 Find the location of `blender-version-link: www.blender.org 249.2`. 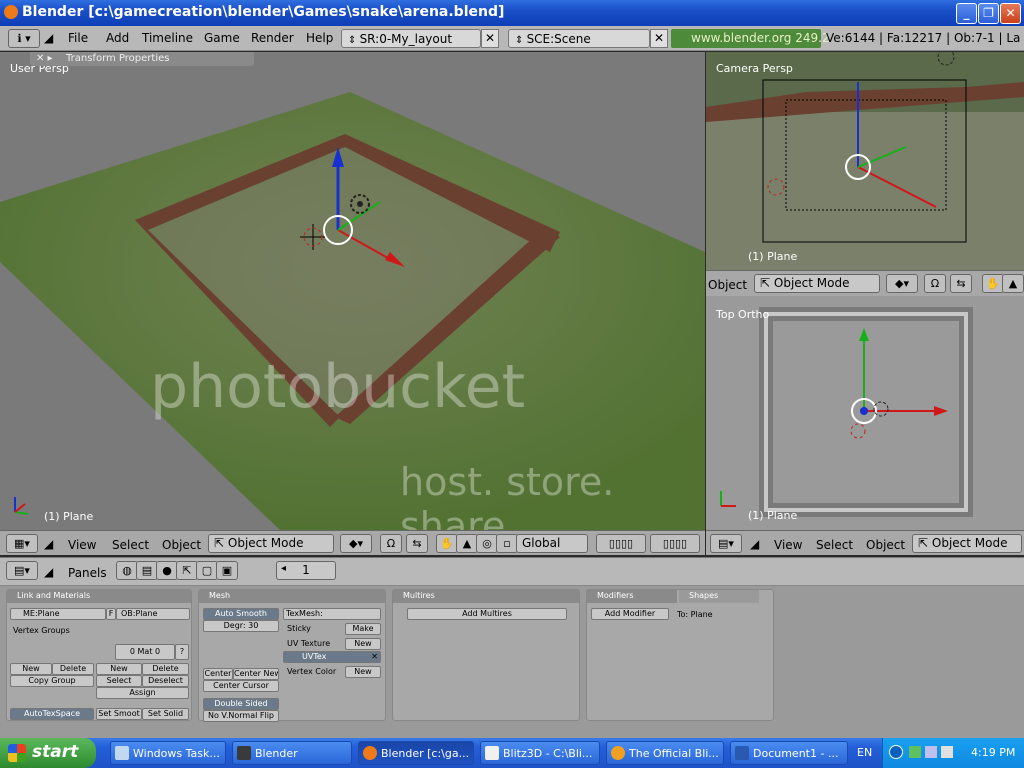

blender-version-link: www.blender.org 249.2 is located at coordinates (750, 38).